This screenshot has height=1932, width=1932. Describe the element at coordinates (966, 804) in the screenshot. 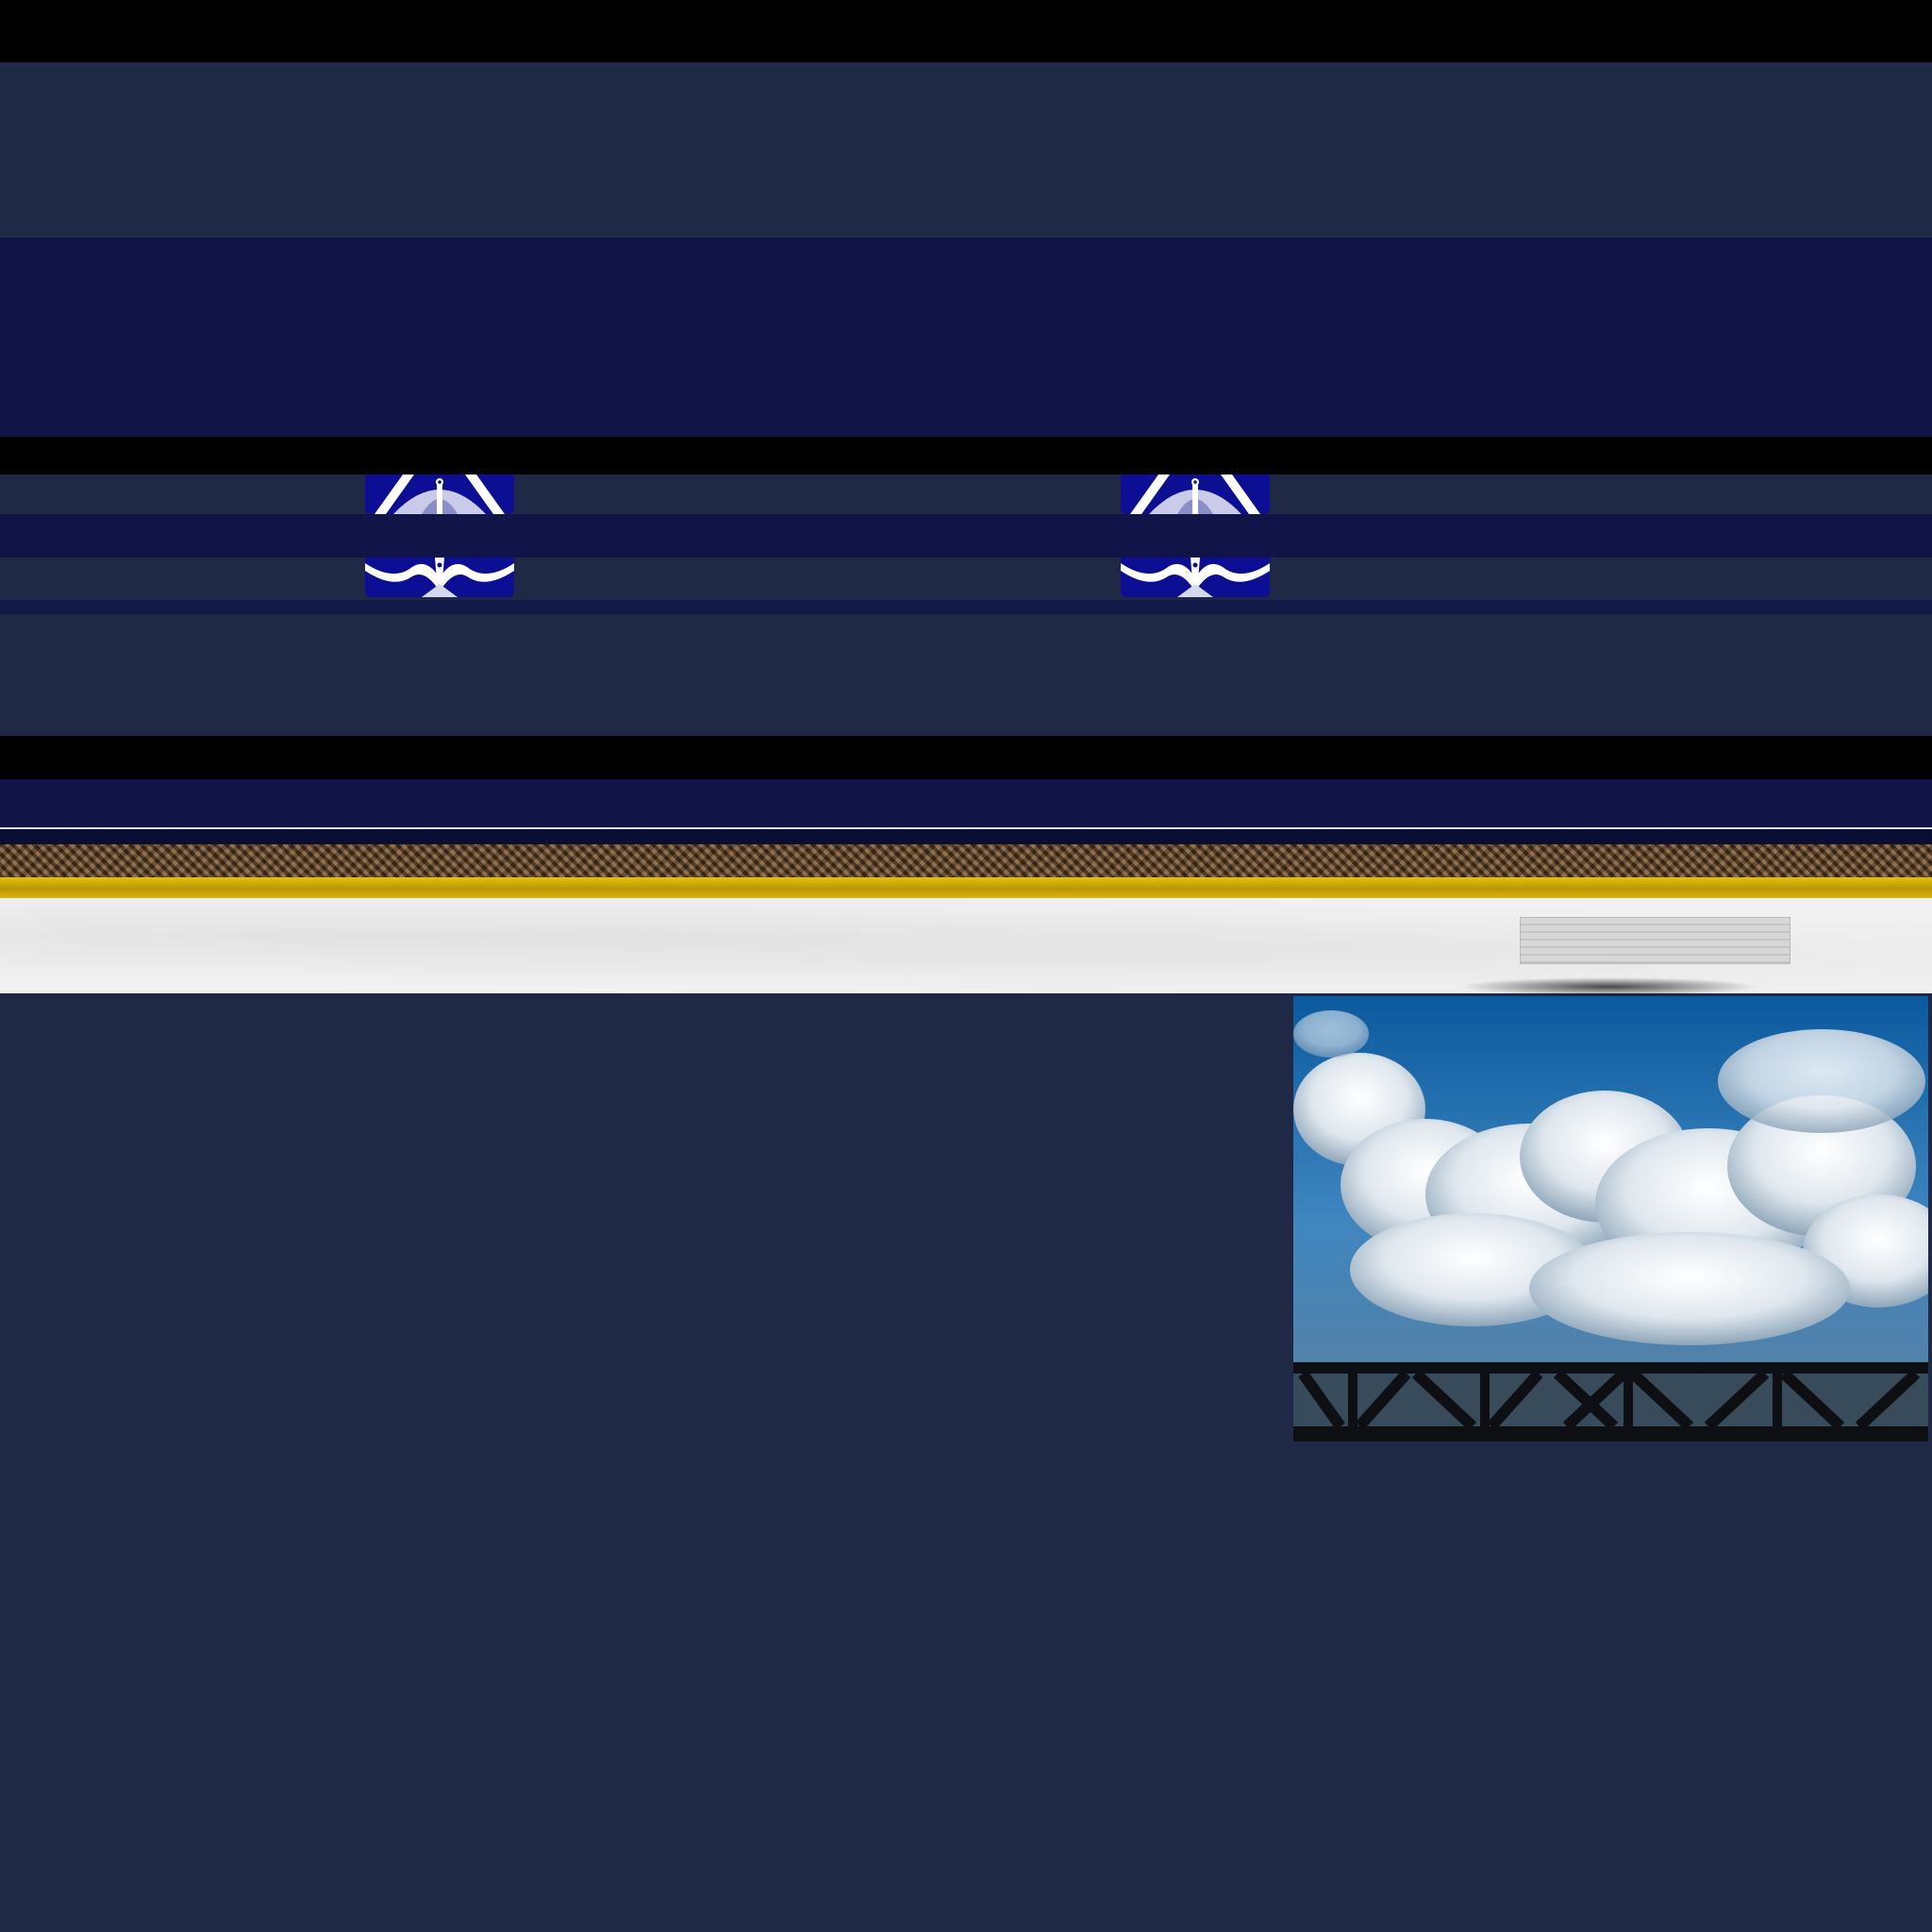

I see `nav-band` at that location.